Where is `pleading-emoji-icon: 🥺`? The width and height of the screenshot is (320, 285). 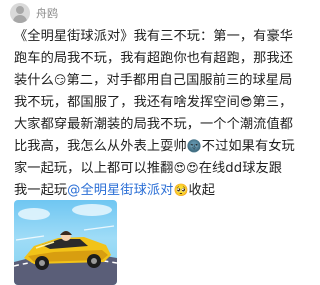 pleading-emoji-icon: 🥺 is located at coordinates (181, 190).